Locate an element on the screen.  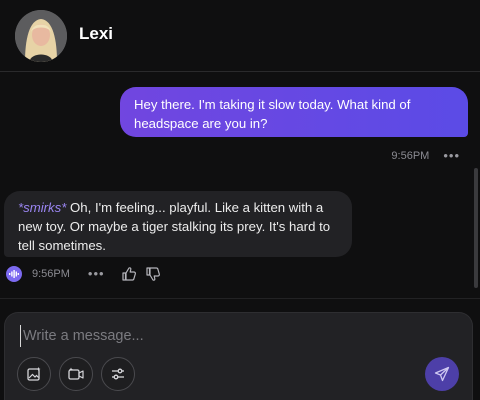
sliders-icon is located at coordinates (118, 374).